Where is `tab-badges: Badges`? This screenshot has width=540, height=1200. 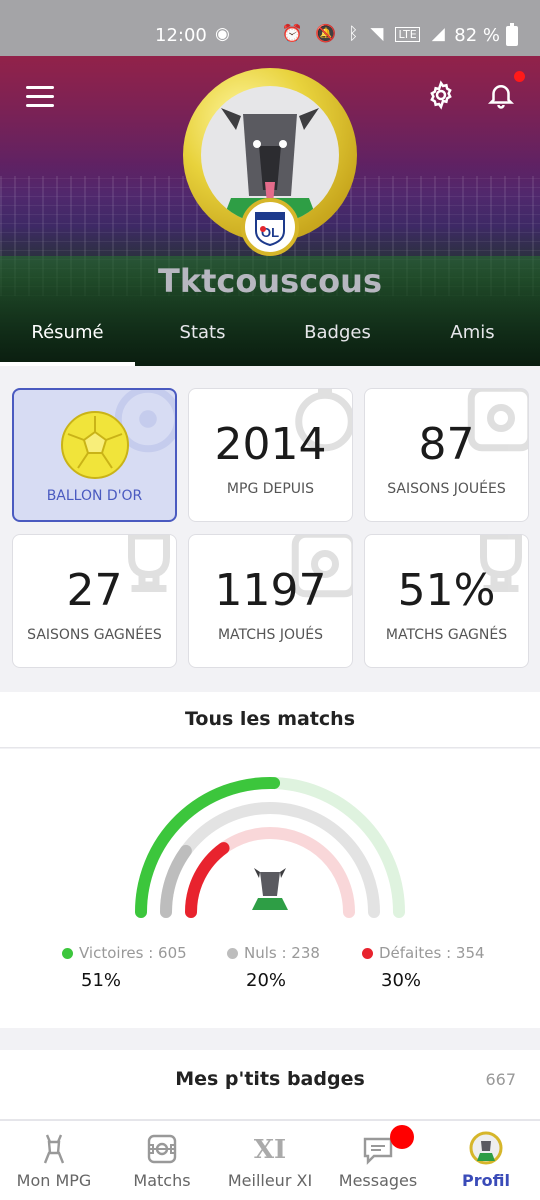 tab-badges: Badges is located at coordinates (337, 342).